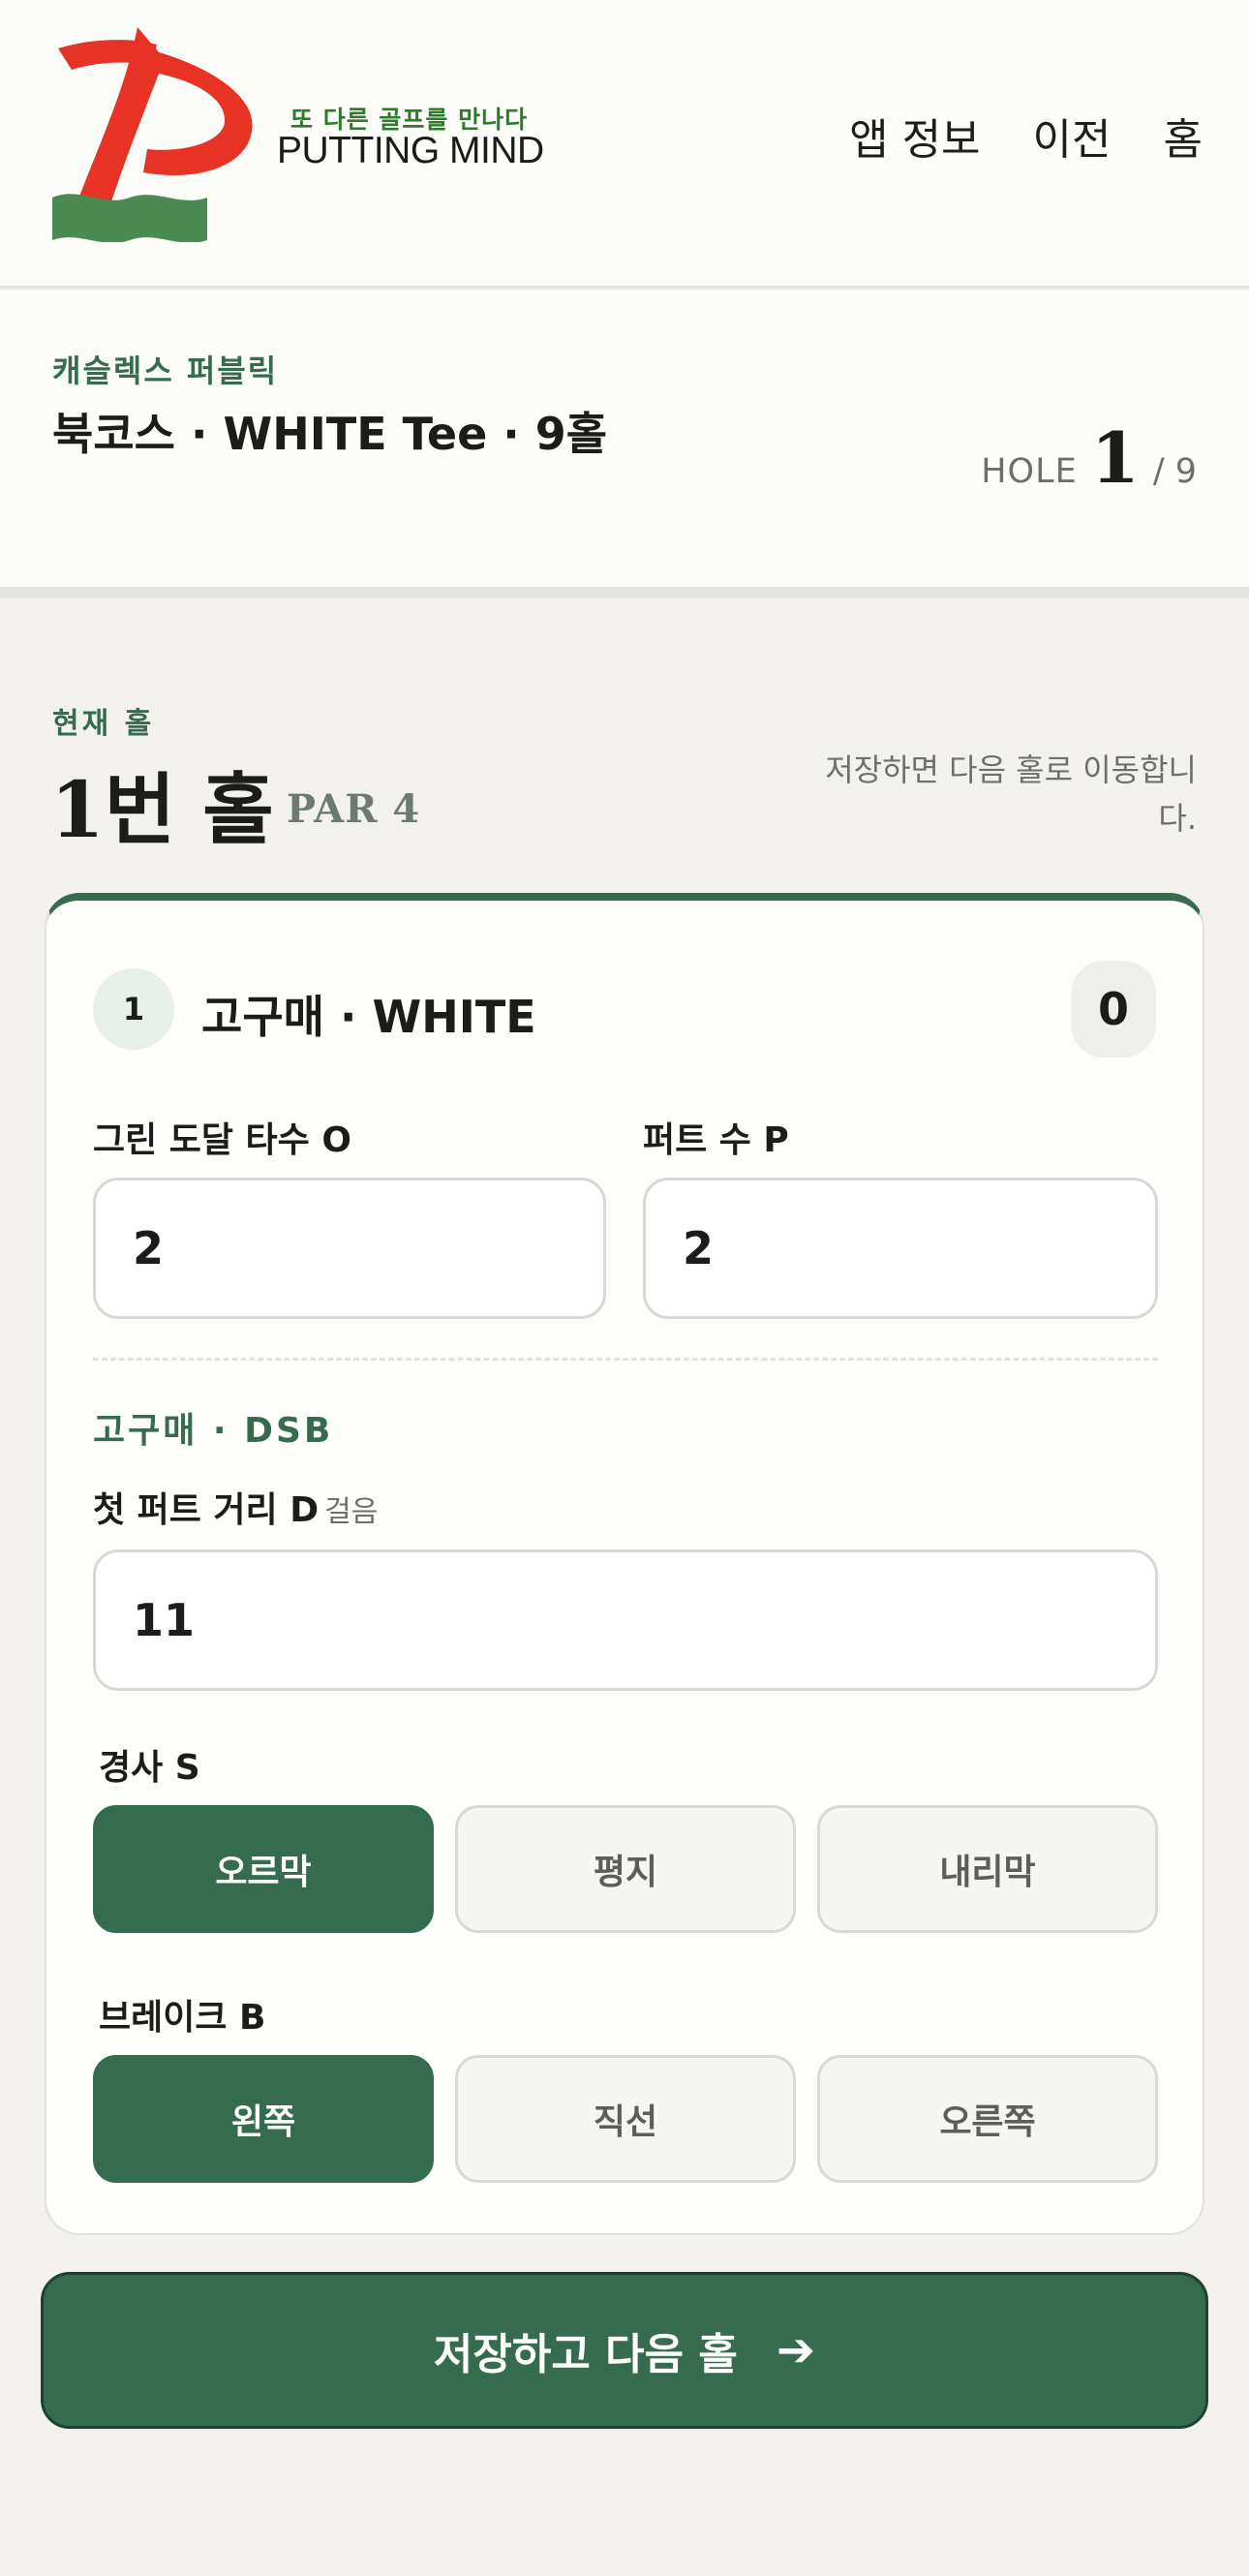  Describe the element at coordinates (1089, 457) in the screenshot. I see `hole-counter: HOLE 1 / 9` at that location.